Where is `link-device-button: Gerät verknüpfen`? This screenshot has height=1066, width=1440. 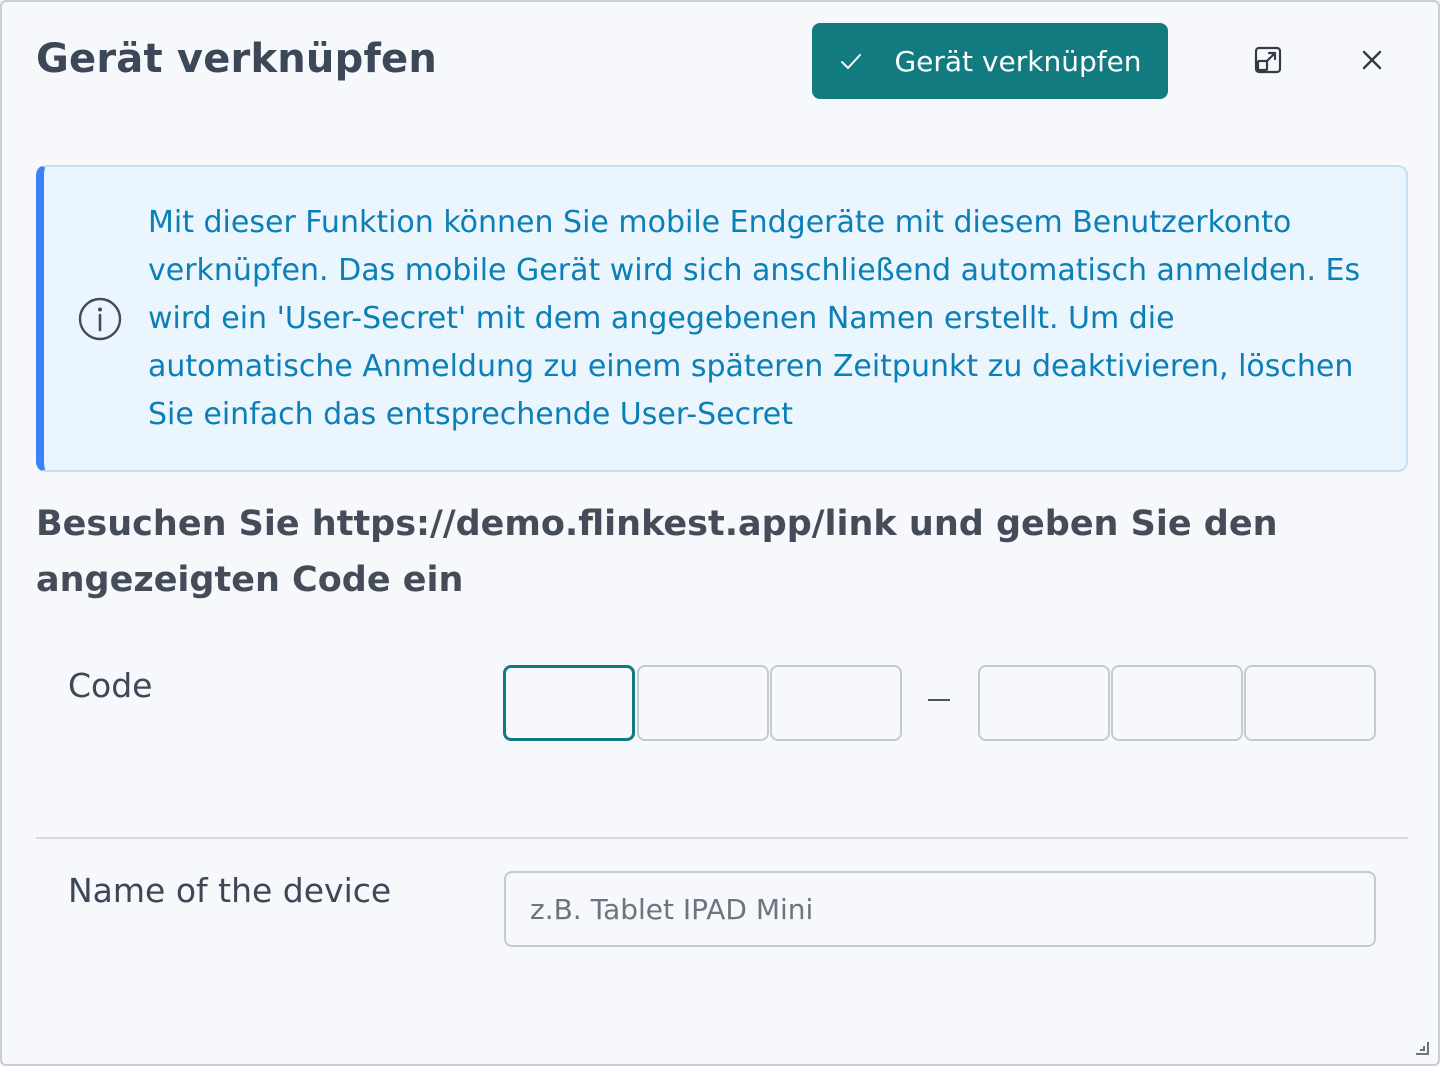
link-device-button: Gerät verknüpfen is located at coordinates (990, 61).